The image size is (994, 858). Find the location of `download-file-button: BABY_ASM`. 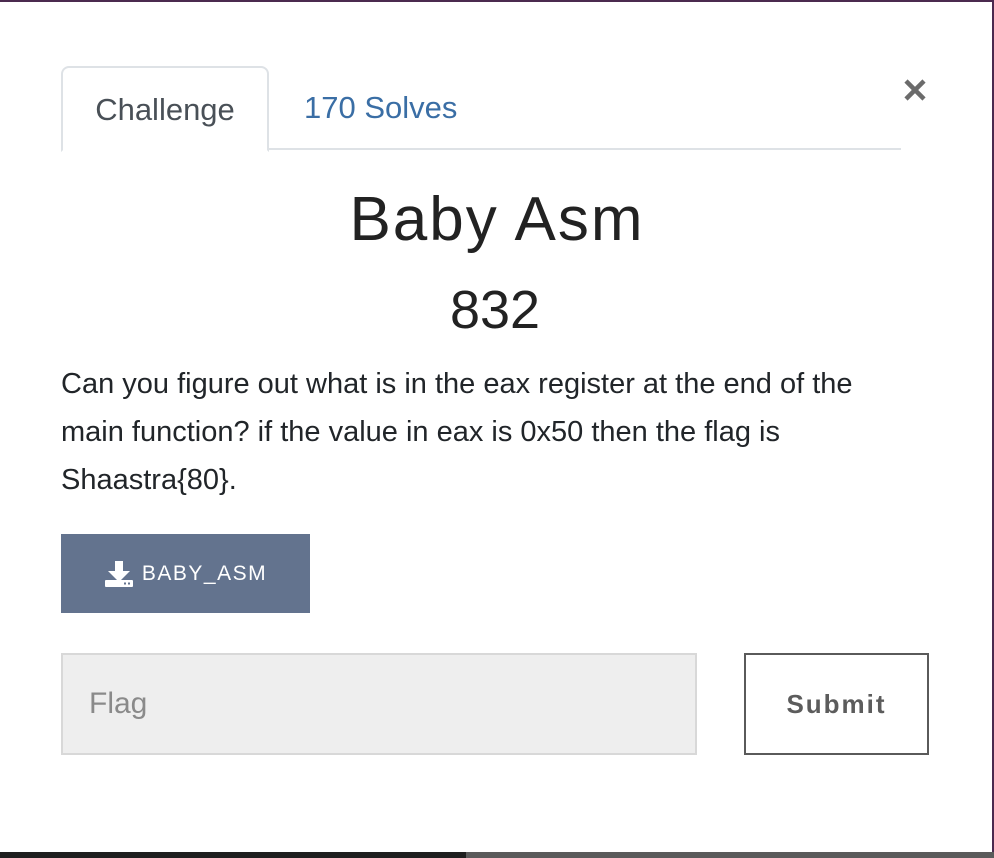

download-file-button: BABY_ASM is located at coordinates (185, 573).